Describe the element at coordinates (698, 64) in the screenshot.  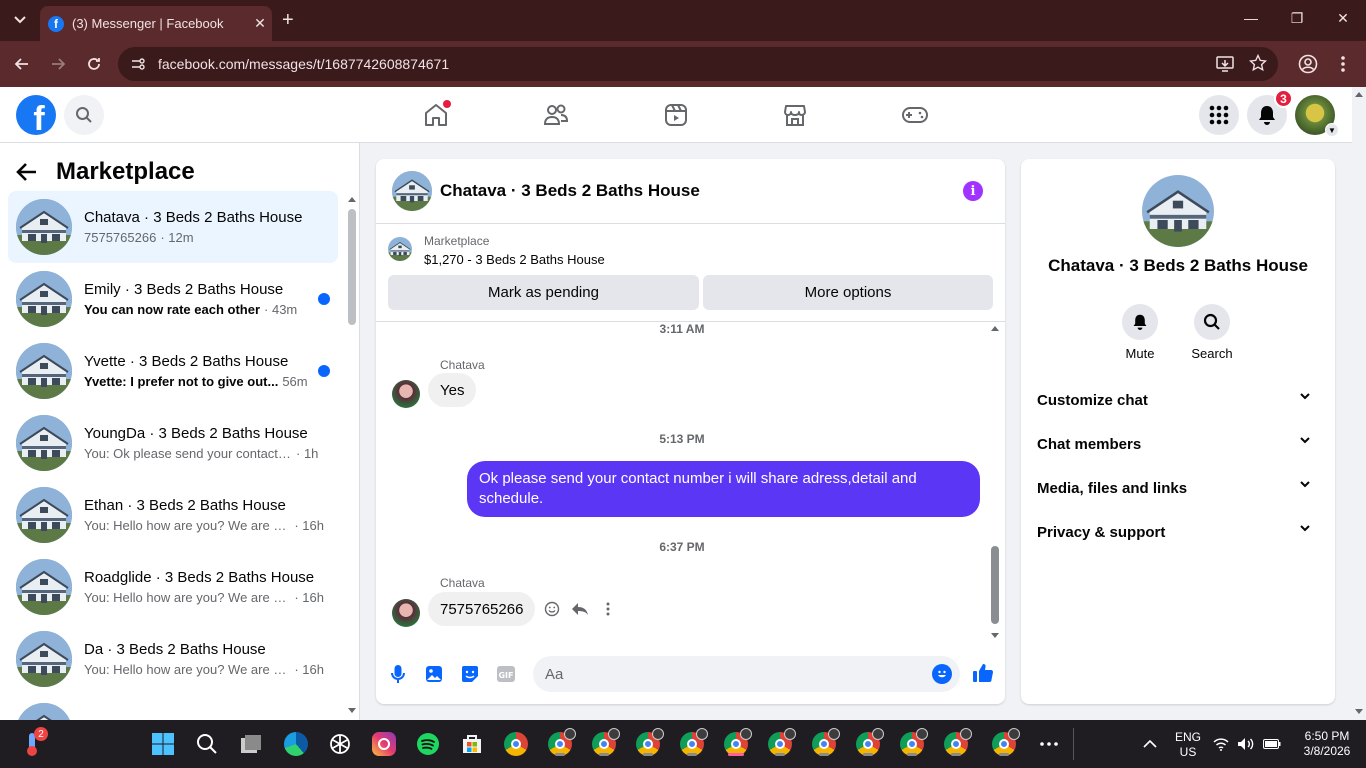
I see `address-bar: facebook.com/messages/t/1687742608874671` at that location.